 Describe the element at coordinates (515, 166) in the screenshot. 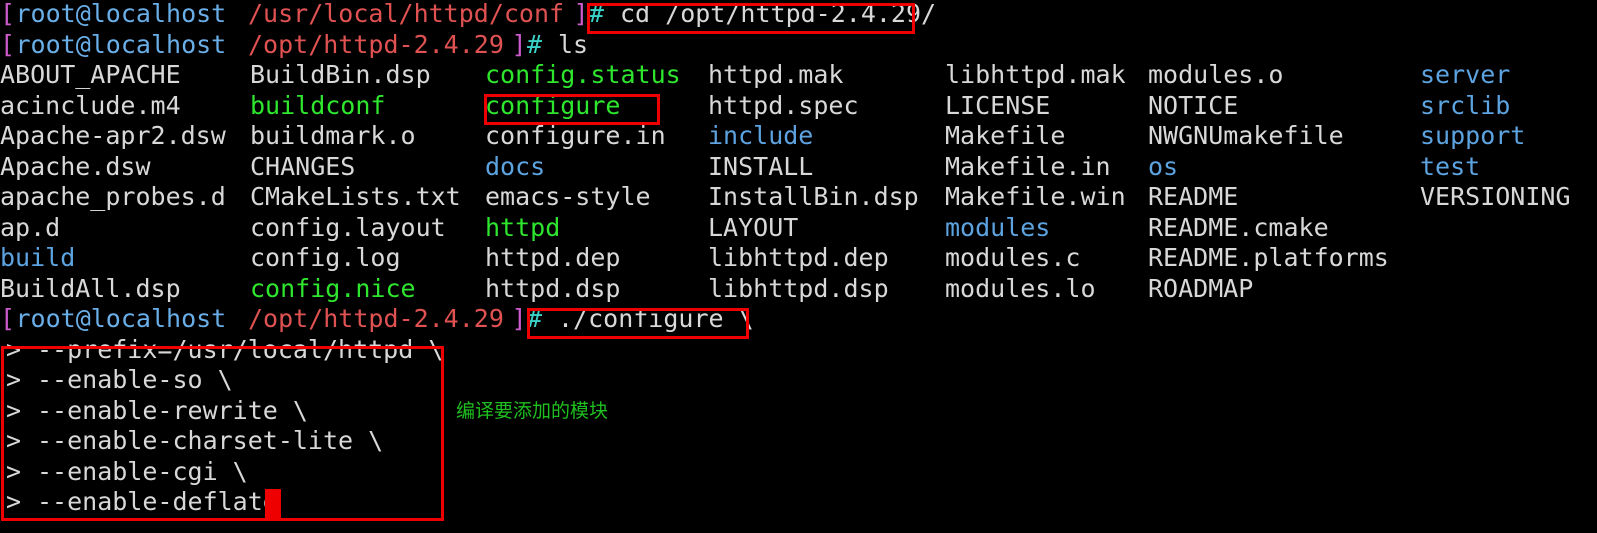

I see `ls-entry-dir: docs` at that location.